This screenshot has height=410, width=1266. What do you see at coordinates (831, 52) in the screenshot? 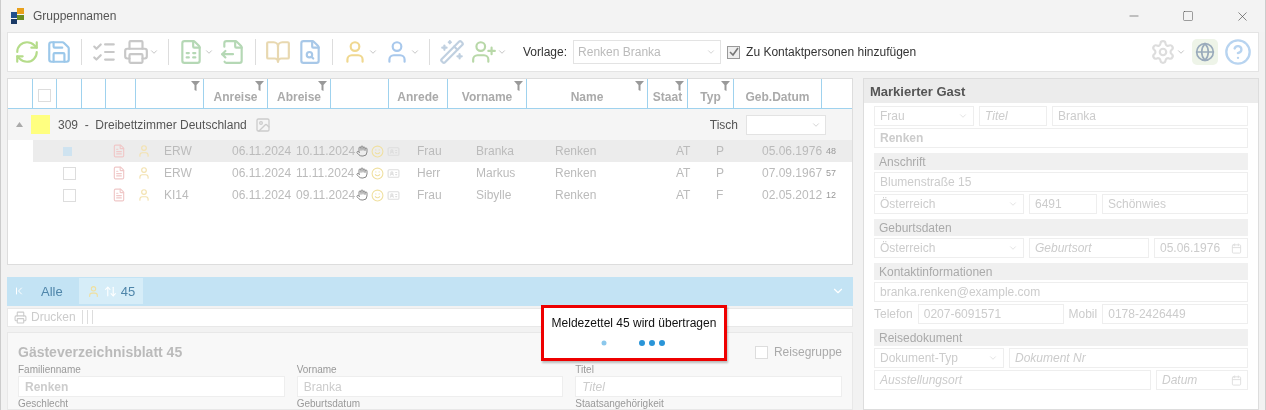
I see `contact-checkbox-label: Zu Kontaktpersonen hinzufügen` at bounding box center [831, 52].